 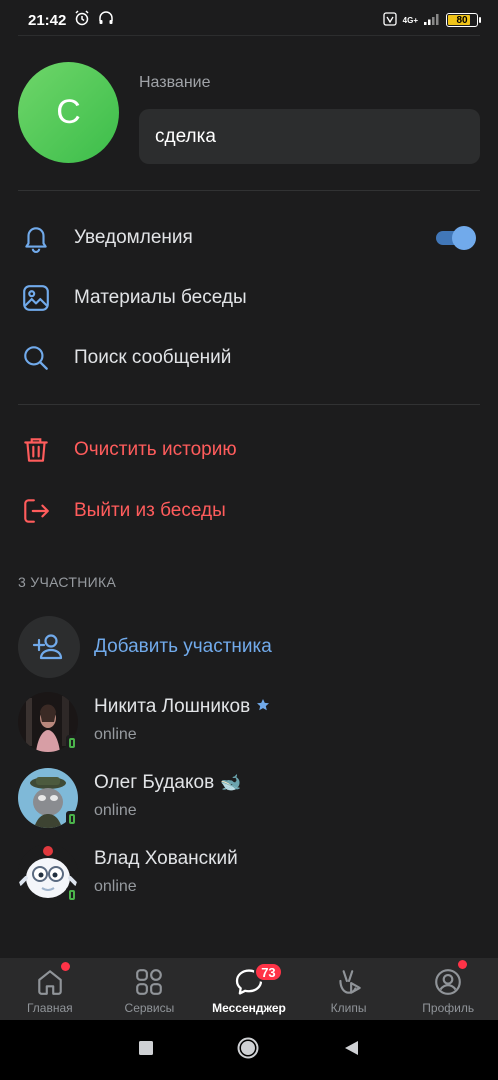 What do you see at coordinates (258, 882) in the screenshot?
I see `member-row: Влад Хованский online` at bounding box center [258, 882].